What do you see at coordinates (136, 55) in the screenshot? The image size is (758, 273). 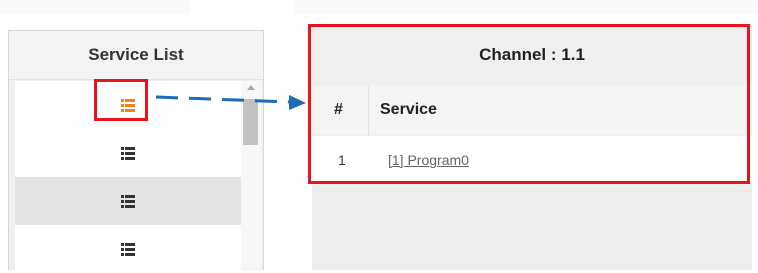 I see `service-list-title: Service List` at bounding box center [136, 55].